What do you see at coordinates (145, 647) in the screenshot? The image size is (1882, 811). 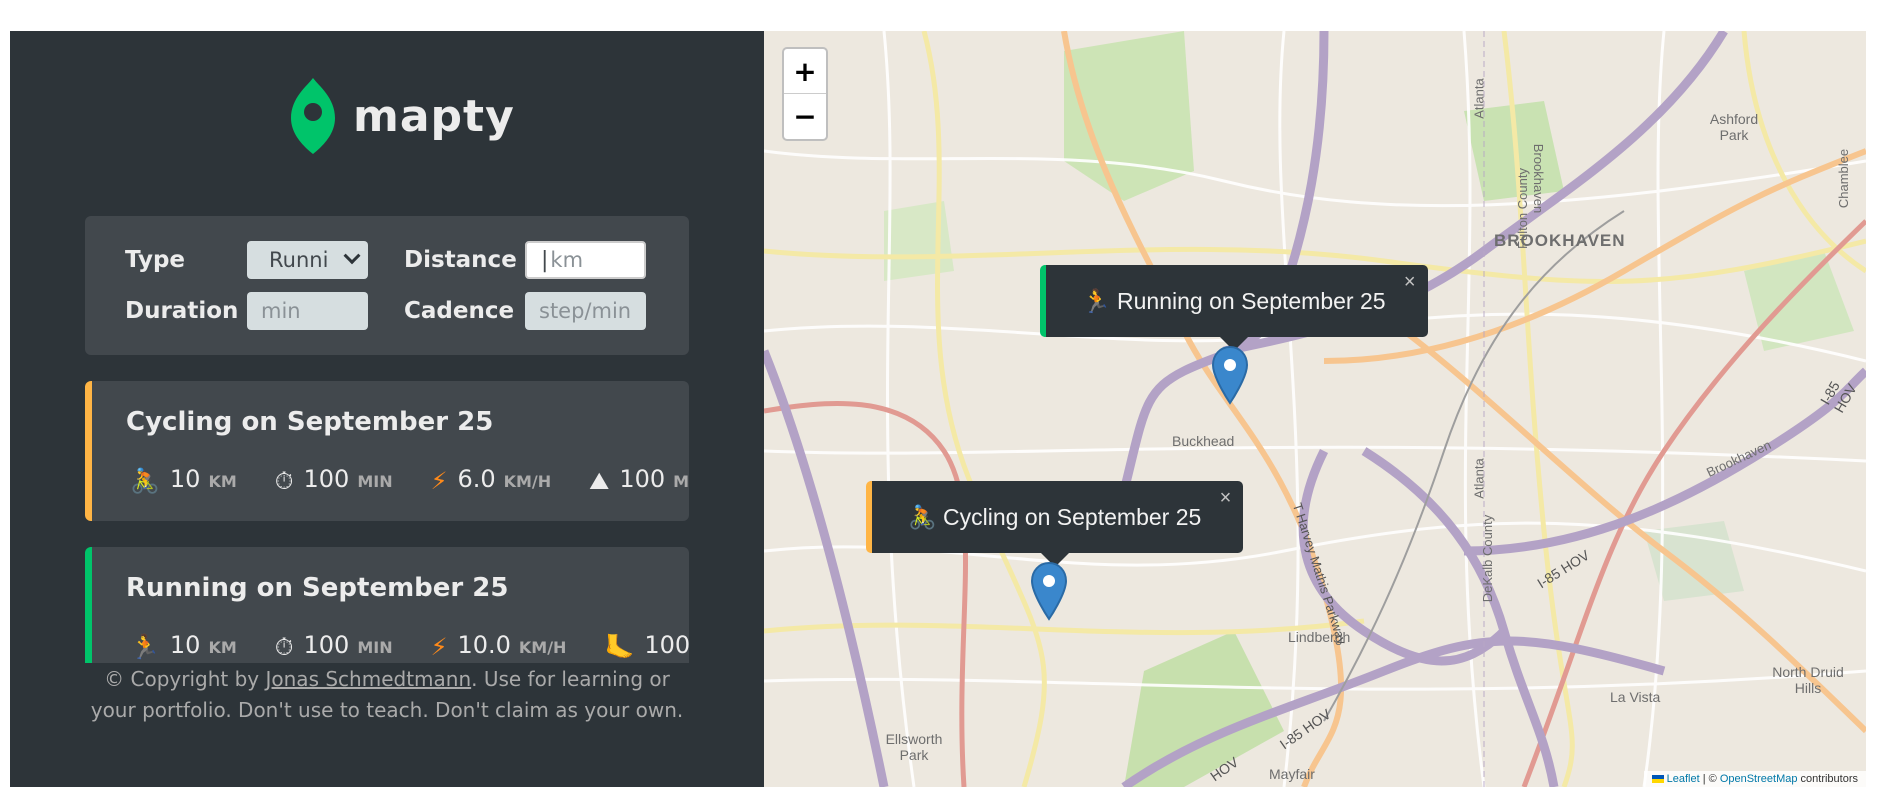 I see `running-icon: 🏃` at bounding box center [145, 647].